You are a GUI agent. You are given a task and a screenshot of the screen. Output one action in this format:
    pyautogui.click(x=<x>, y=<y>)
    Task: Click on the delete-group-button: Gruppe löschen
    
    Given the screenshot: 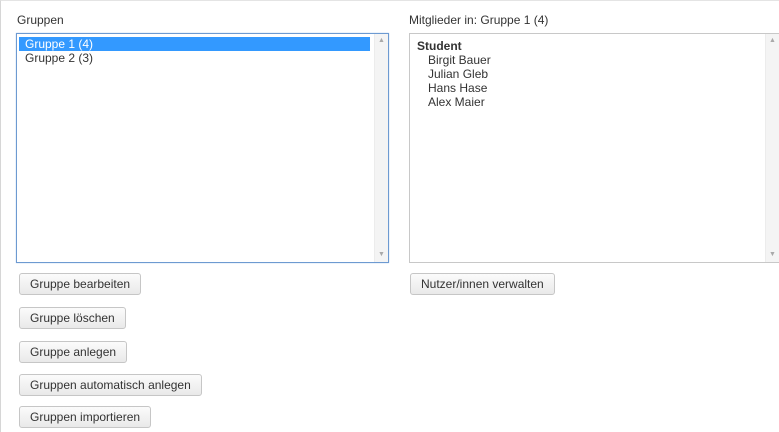 What is the action you would take?
    pyautogui.click(x=72, y=318)
    